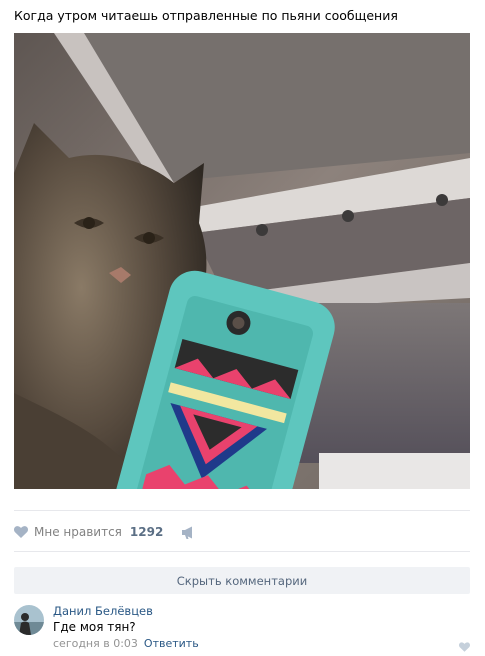 The width and height of the screenshot is (485, 656). I want to click on comment-text: Где моя тян?, so click(94, 627).